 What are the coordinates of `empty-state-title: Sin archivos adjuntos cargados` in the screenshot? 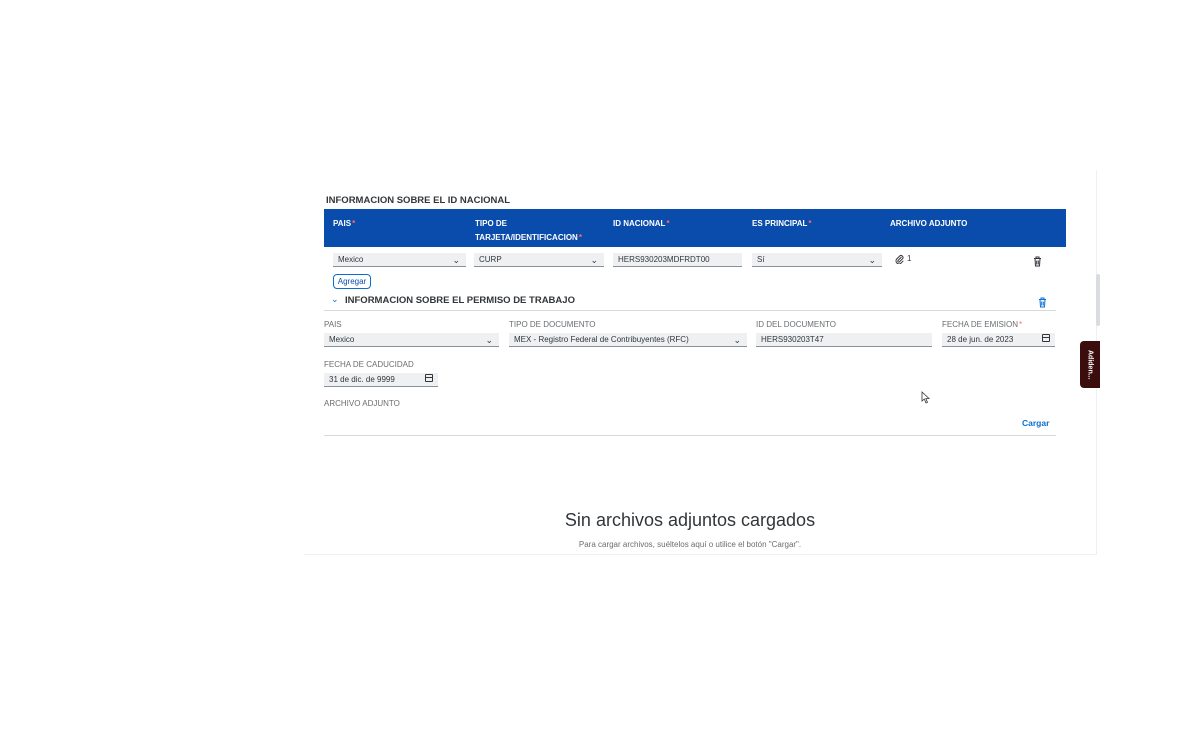 It's located at (600, 520).